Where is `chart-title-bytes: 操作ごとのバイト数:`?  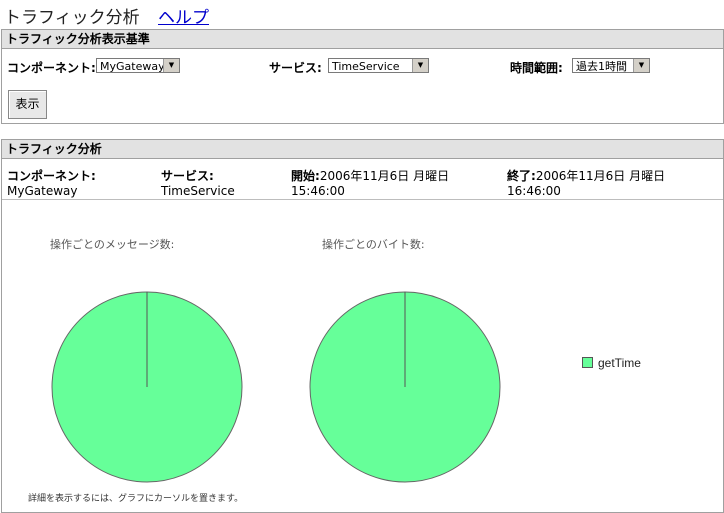 chart-title-bytes: 操作ごとのバイト数: is located at coordinates (373, 244).